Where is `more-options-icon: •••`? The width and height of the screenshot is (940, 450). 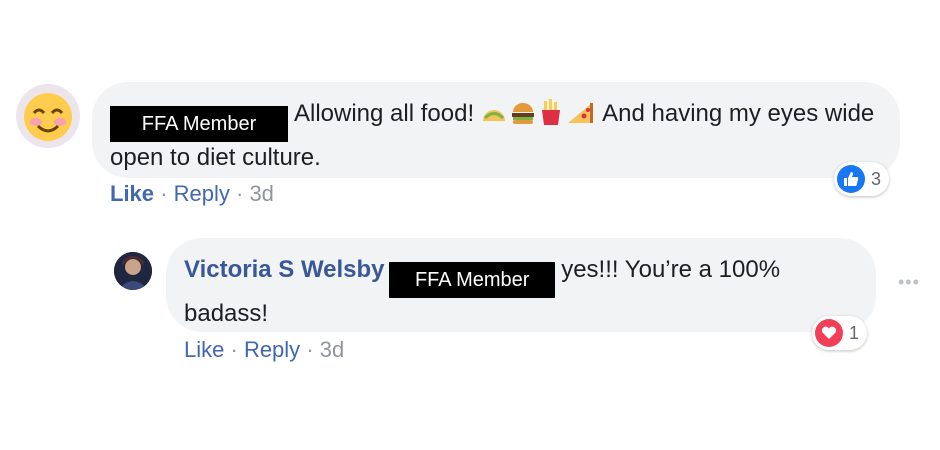 more-options-icon: ••• is located at coordinates (909, 282).